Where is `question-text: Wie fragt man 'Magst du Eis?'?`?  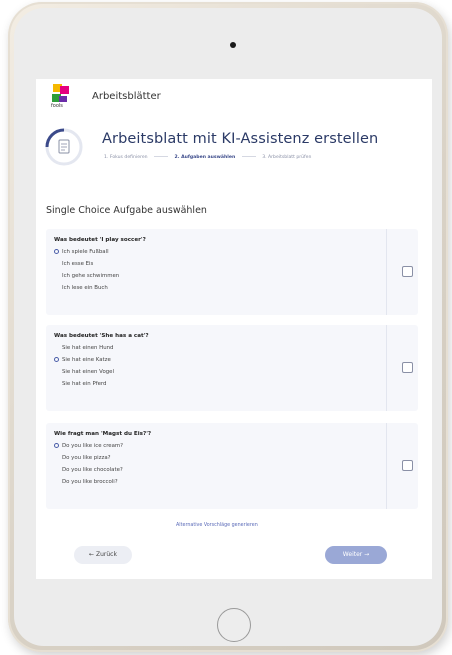
question-text: Wie fragt man 'Magst du Eis?'? is located at coordinates (103, 434).